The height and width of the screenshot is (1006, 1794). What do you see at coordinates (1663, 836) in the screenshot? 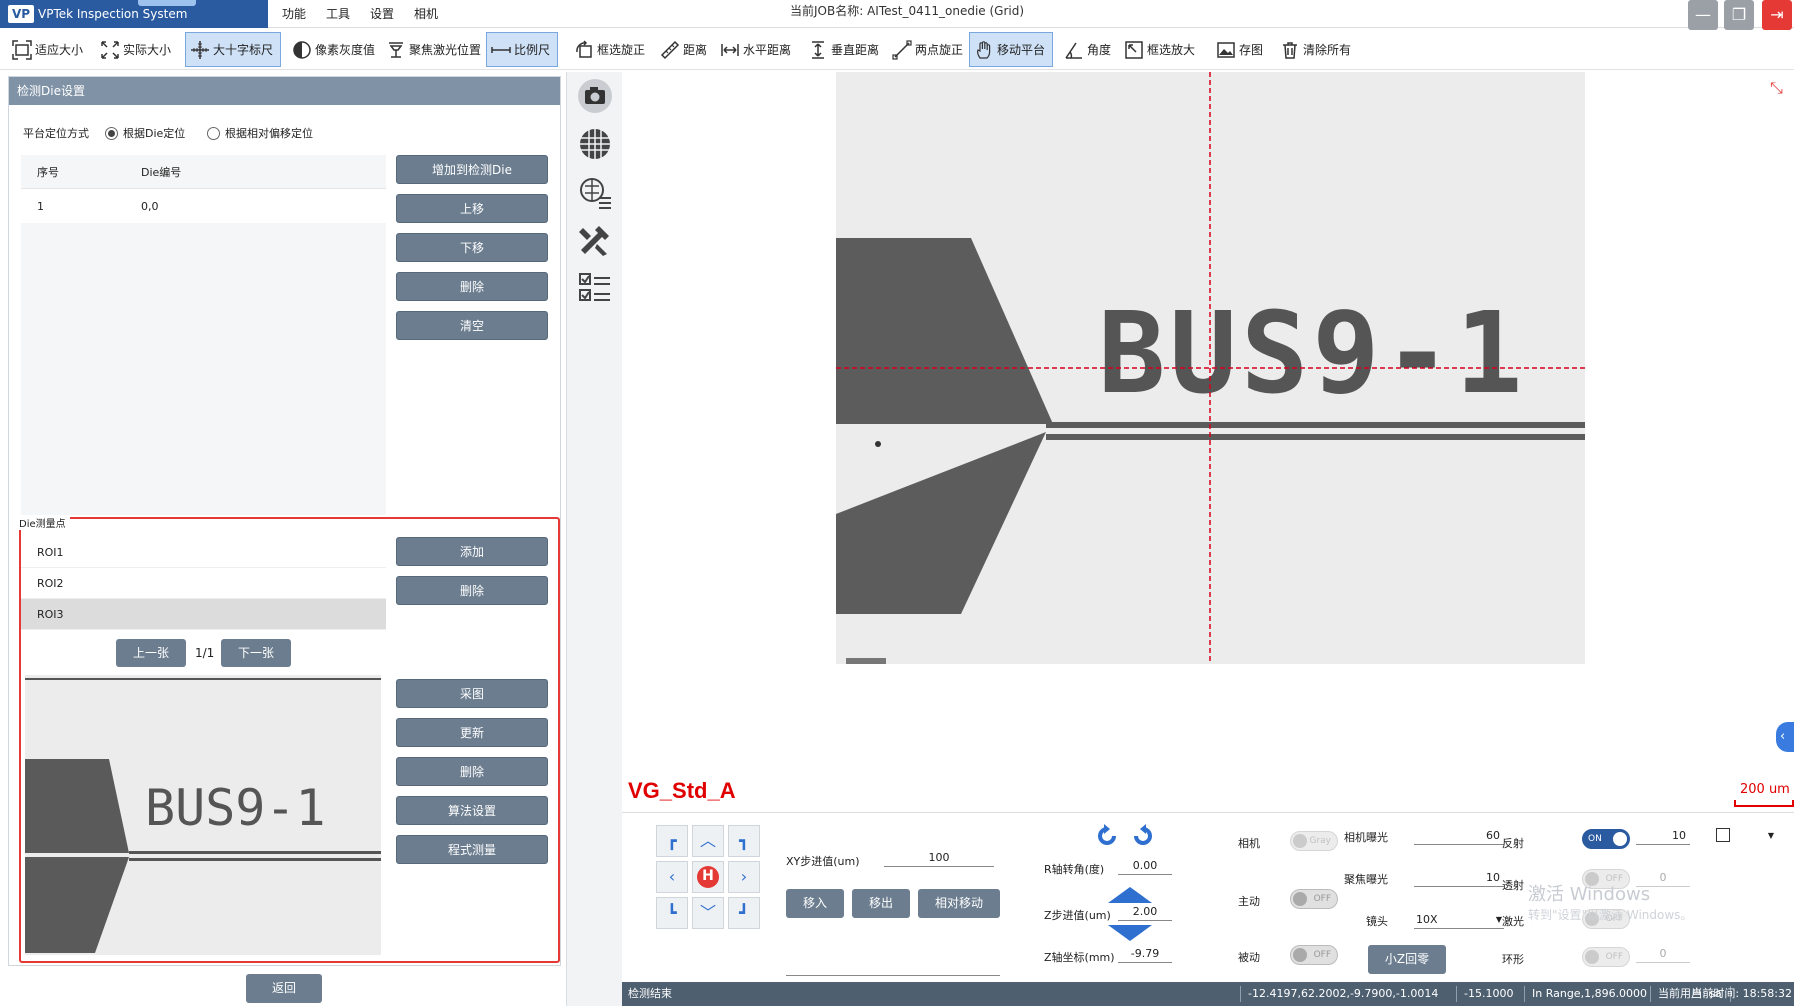
I see `reflect-value-input: 10` at bounding box center [1663, 836].